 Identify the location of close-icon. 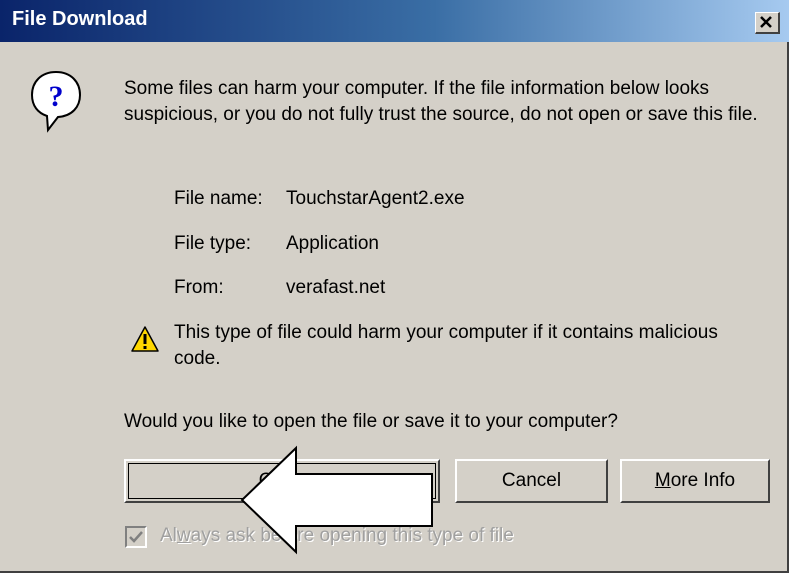
(766, 22).